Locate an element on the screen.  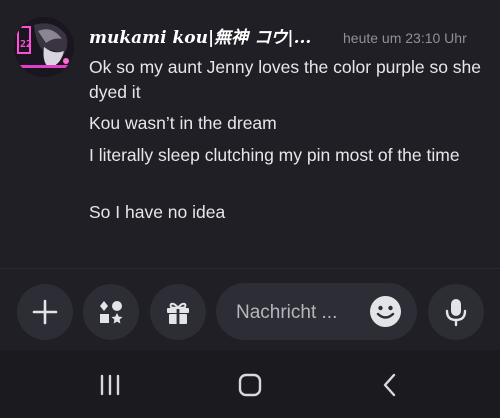
home-icon is located at coordinates (250, 385).